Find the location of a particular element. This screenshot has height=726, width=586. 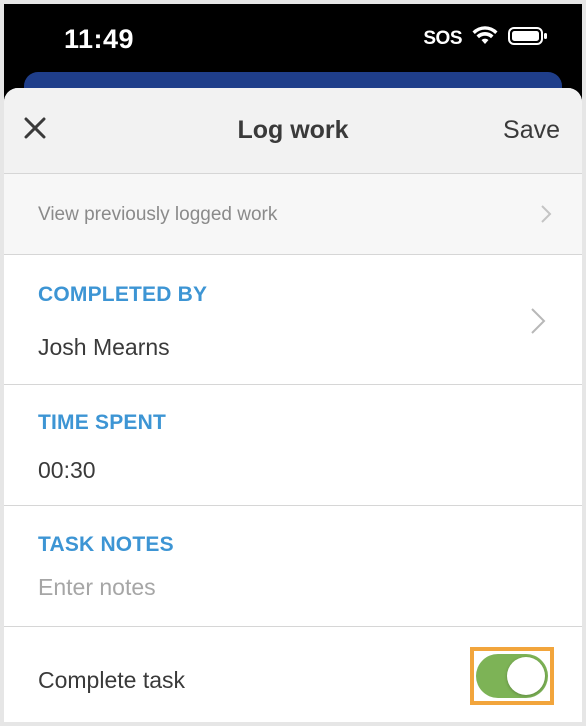

task-notes-input is located at coordinates (278, 587).